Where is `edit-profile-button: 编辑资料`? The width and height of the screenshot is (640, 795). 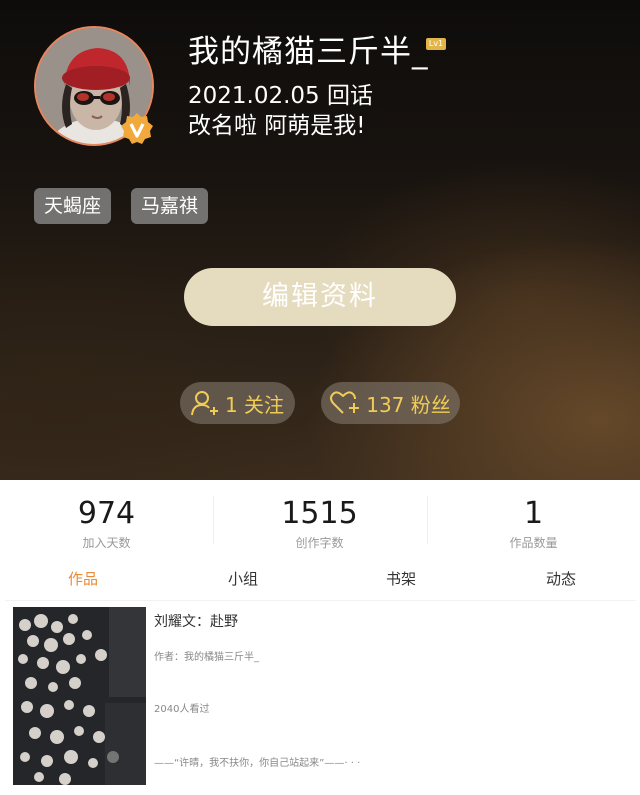 edit-profile-button: 编辑资料 is located at coordinates (320, 297).